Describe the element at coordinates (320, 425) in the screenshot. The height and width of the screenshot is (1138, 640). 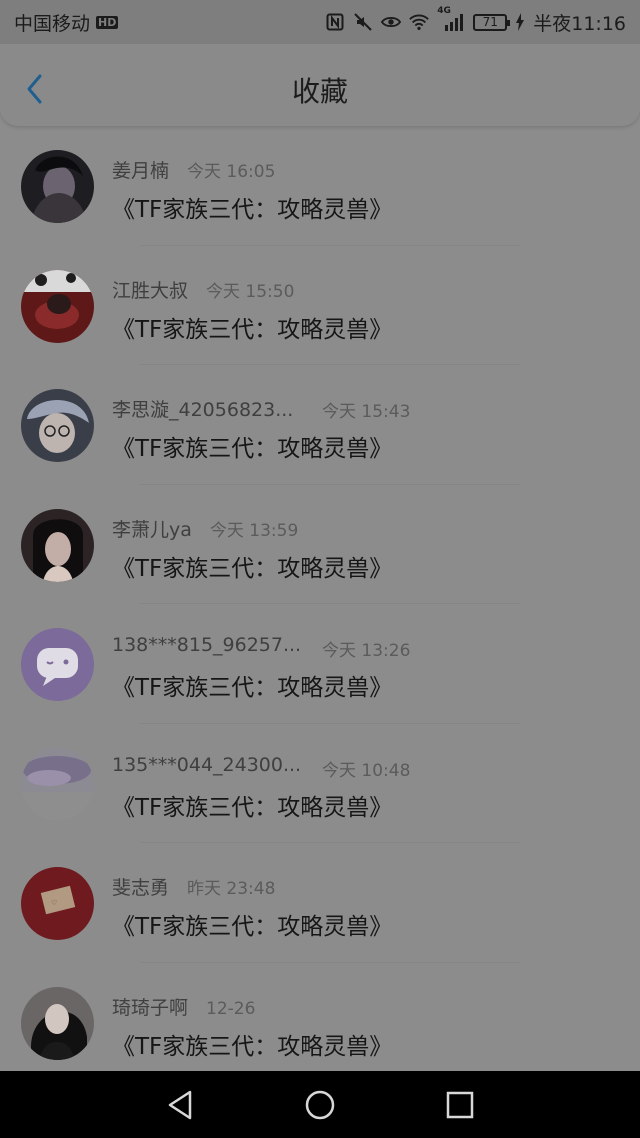
I see `list-item: 李思漩_42056823... 今天 15:43 《TF家族三代：攻略灵兽》` at that location.